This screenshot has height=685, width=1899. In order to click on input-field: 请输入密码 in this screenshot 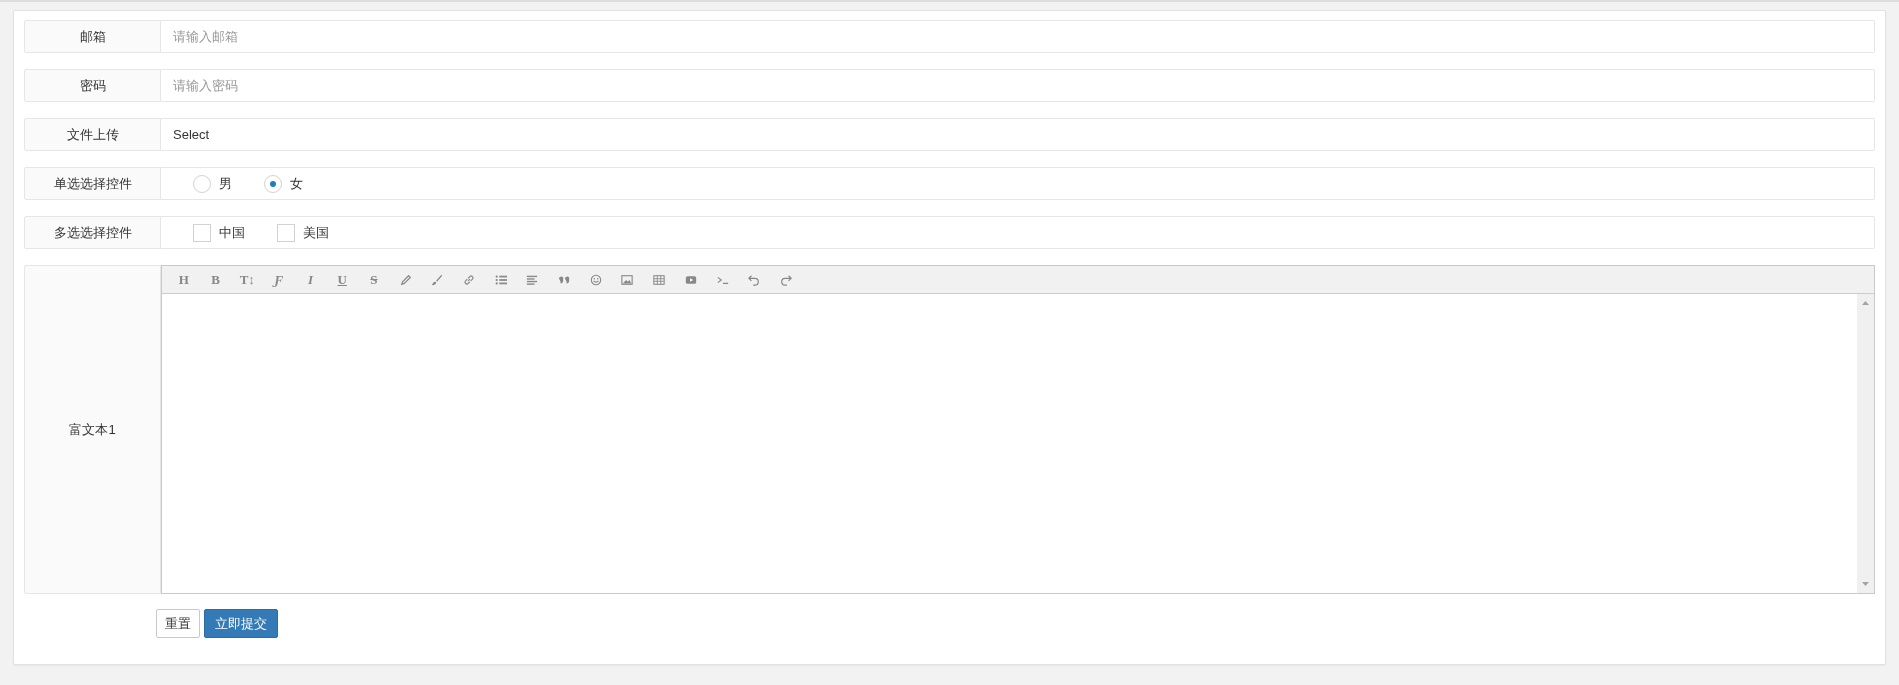, I will do `click(1018, 85)`.